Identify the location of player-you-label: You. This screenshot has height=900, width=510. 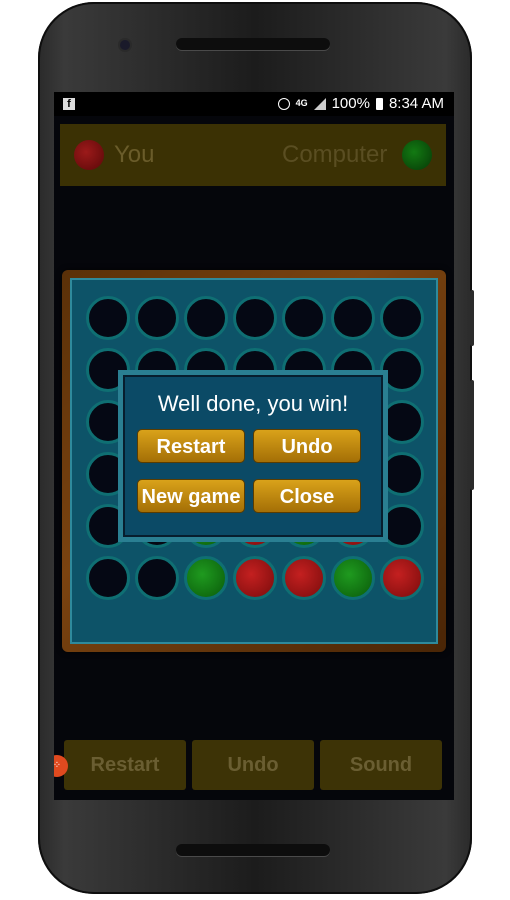
(134, 154).